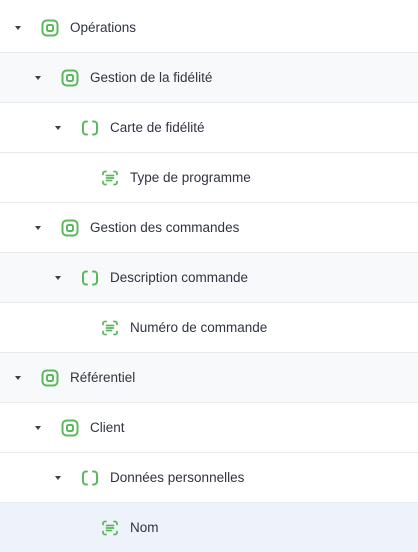  I want to click on tree-row-operations: Opérations, so click(209, 28).